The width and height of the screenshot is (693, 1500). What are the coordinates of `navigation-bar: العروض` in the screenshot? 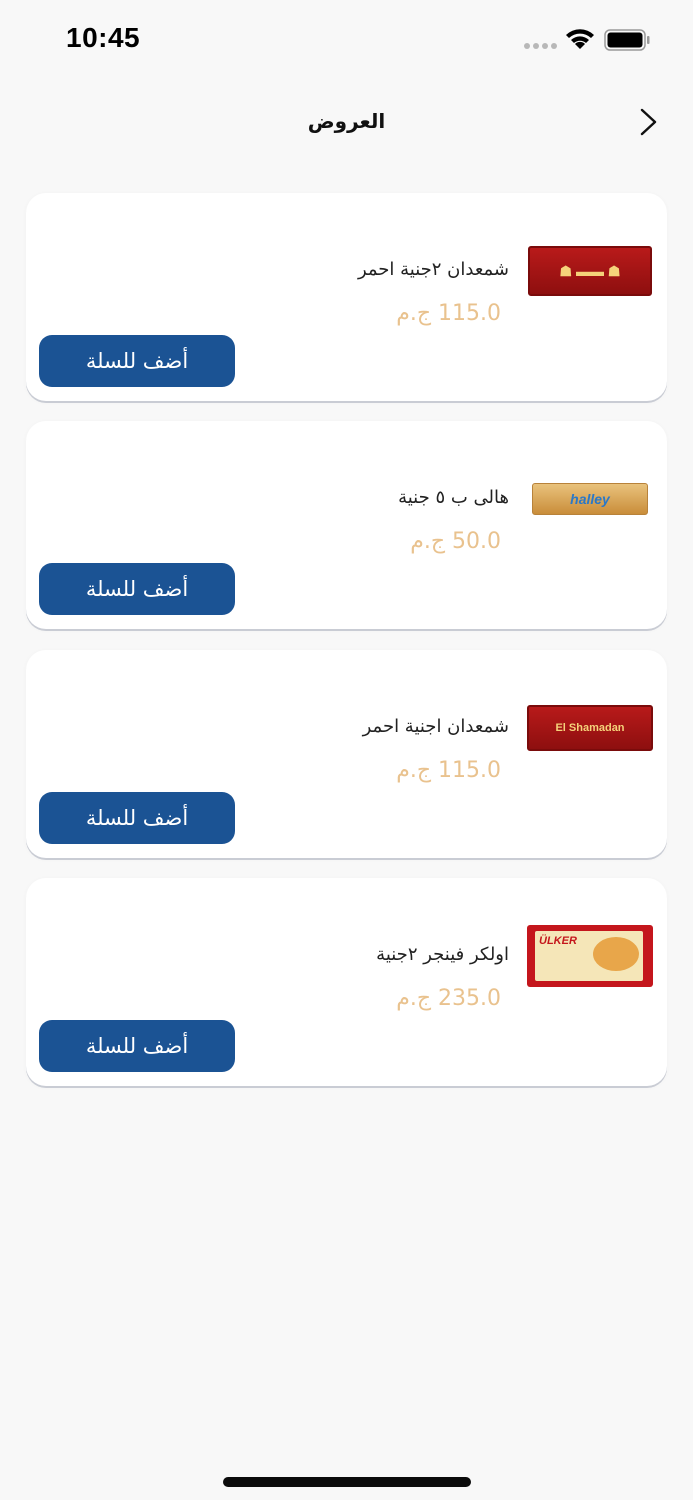 It's located at (346, 123).